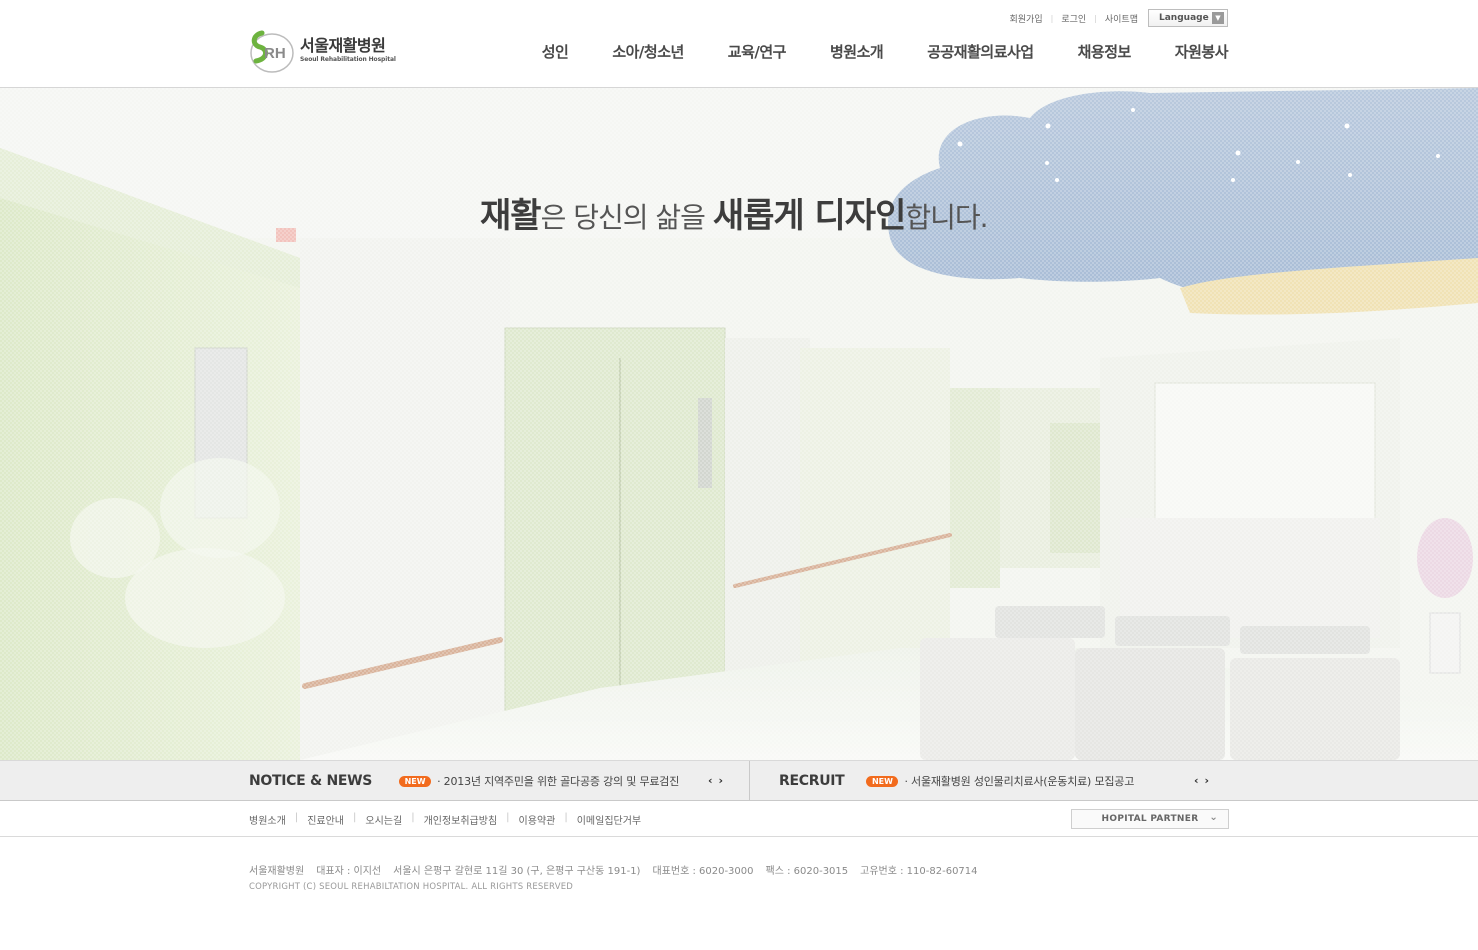 The image size is (1478, 950). Describe the element at coordinates (1218, 18) in the screenshot. I see `chevron-down-icon: ▼` at that location.